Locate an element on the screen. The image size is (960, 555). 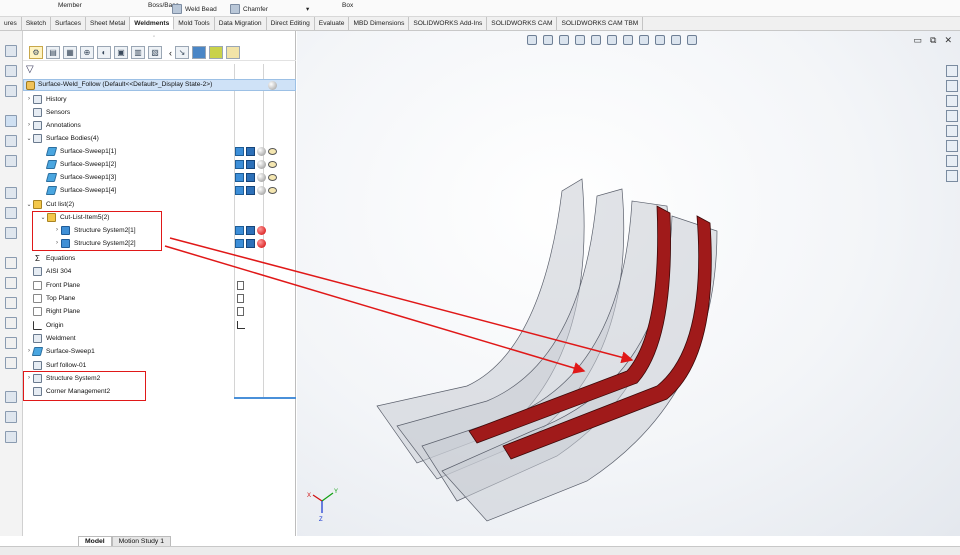
tree-node-weldment: Weldment is located at coordinates (50, 338).